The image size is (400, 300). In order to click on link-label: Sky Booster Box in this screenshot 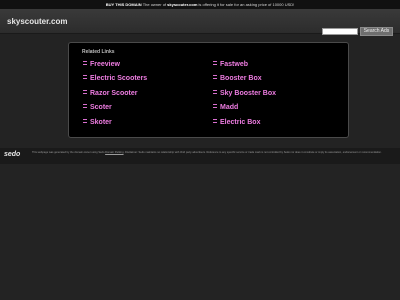, I will do `click(248, 93)`.